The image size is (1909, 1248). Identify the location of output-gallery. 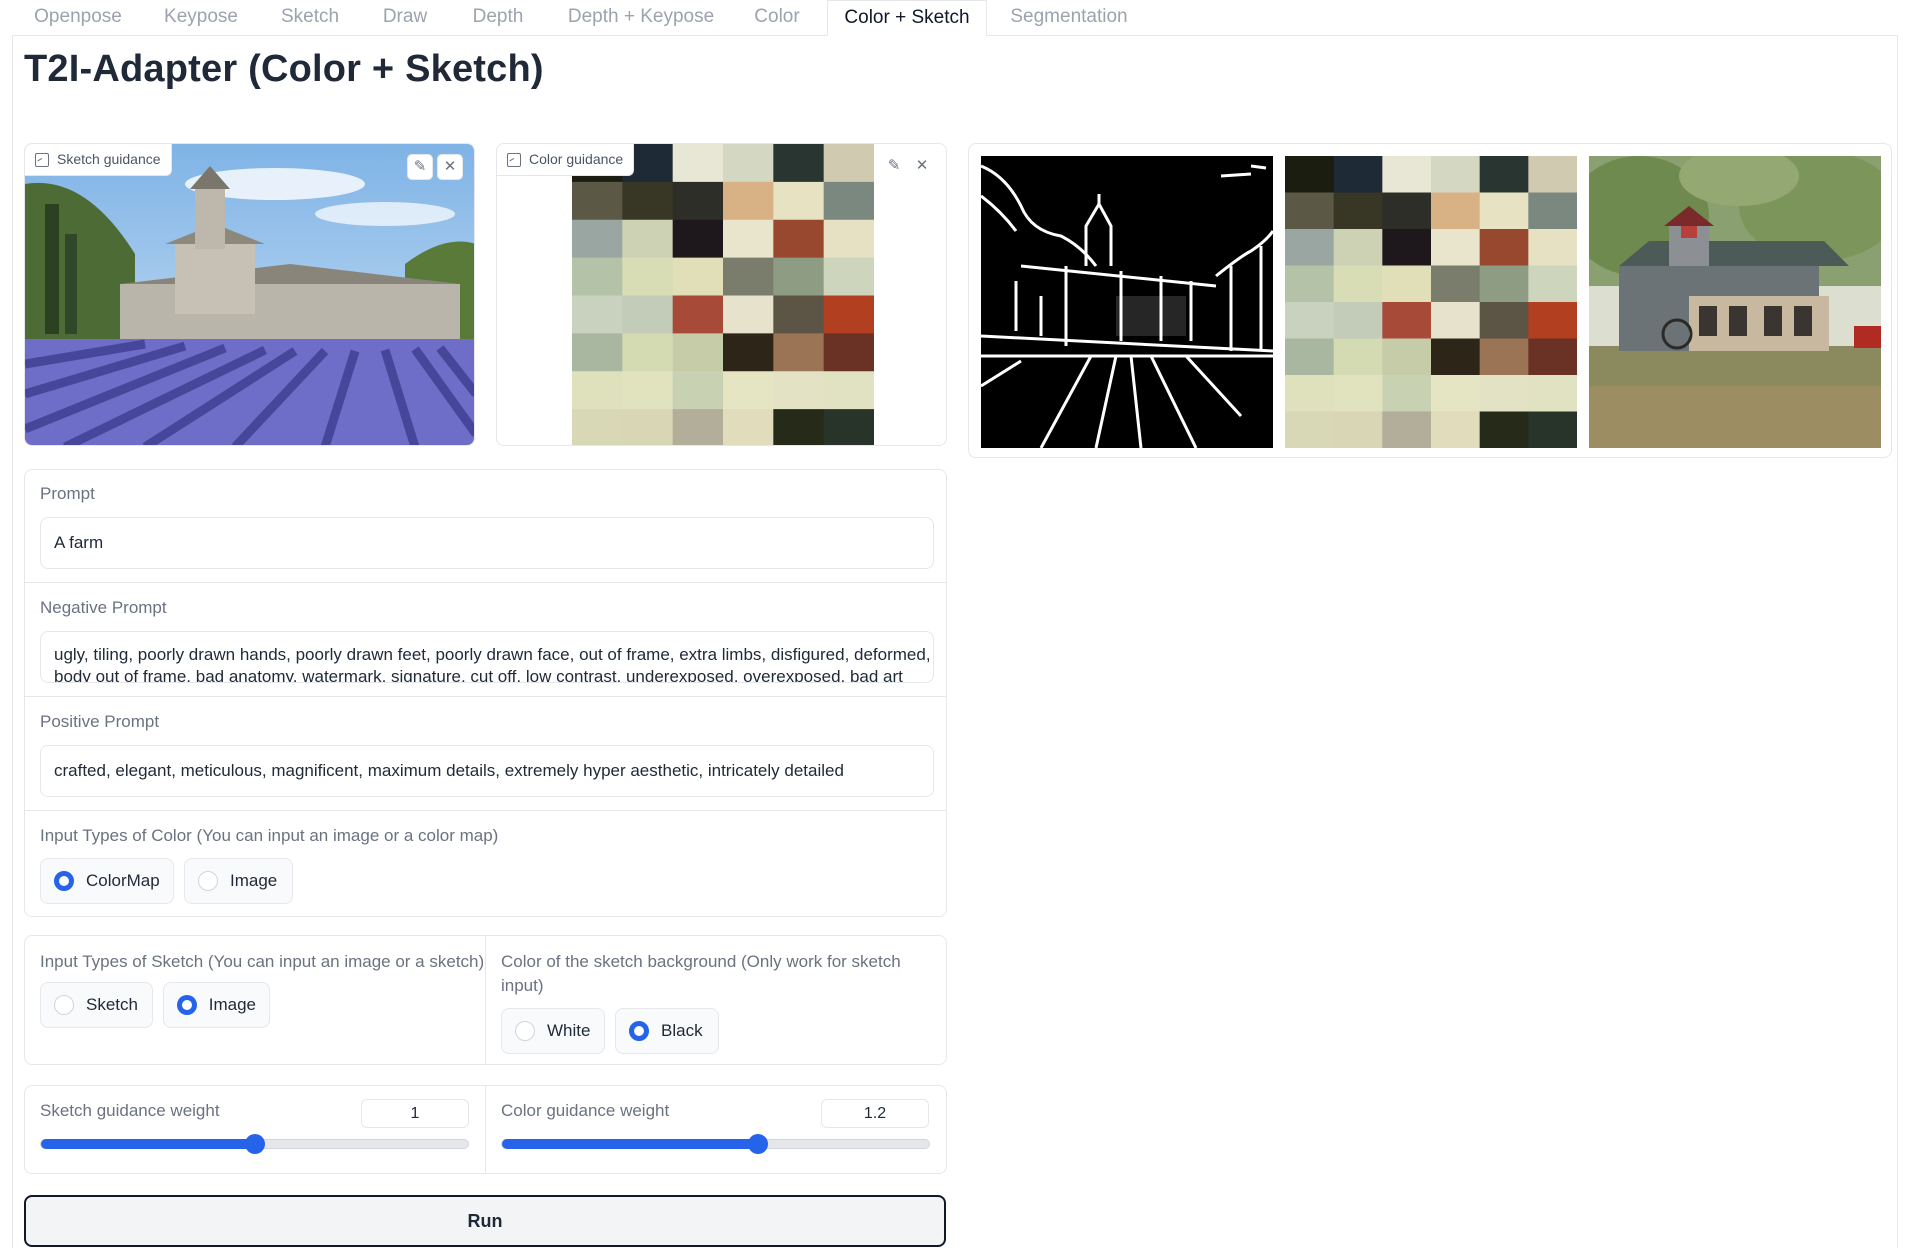
(1430, 300).